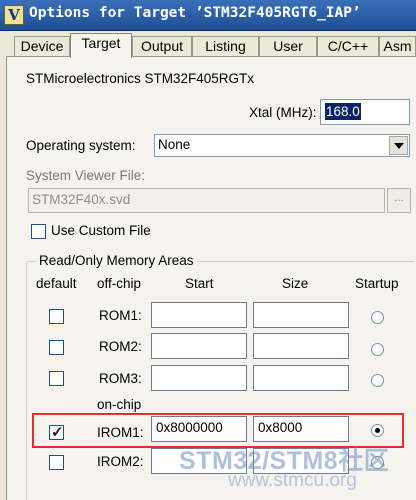 The height and width of the screenshot is (500, 416). I want to click on tab-user: User, so click(288, 46).